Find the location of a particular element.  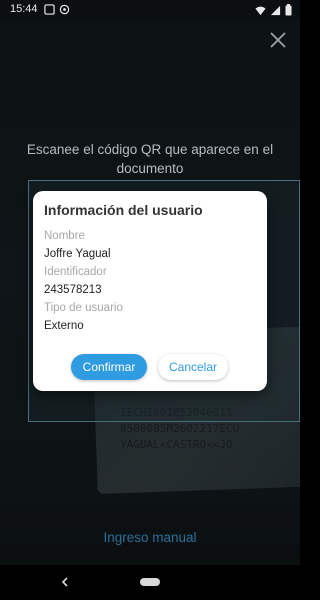

battery-icon is located at coordinates (288, 10).